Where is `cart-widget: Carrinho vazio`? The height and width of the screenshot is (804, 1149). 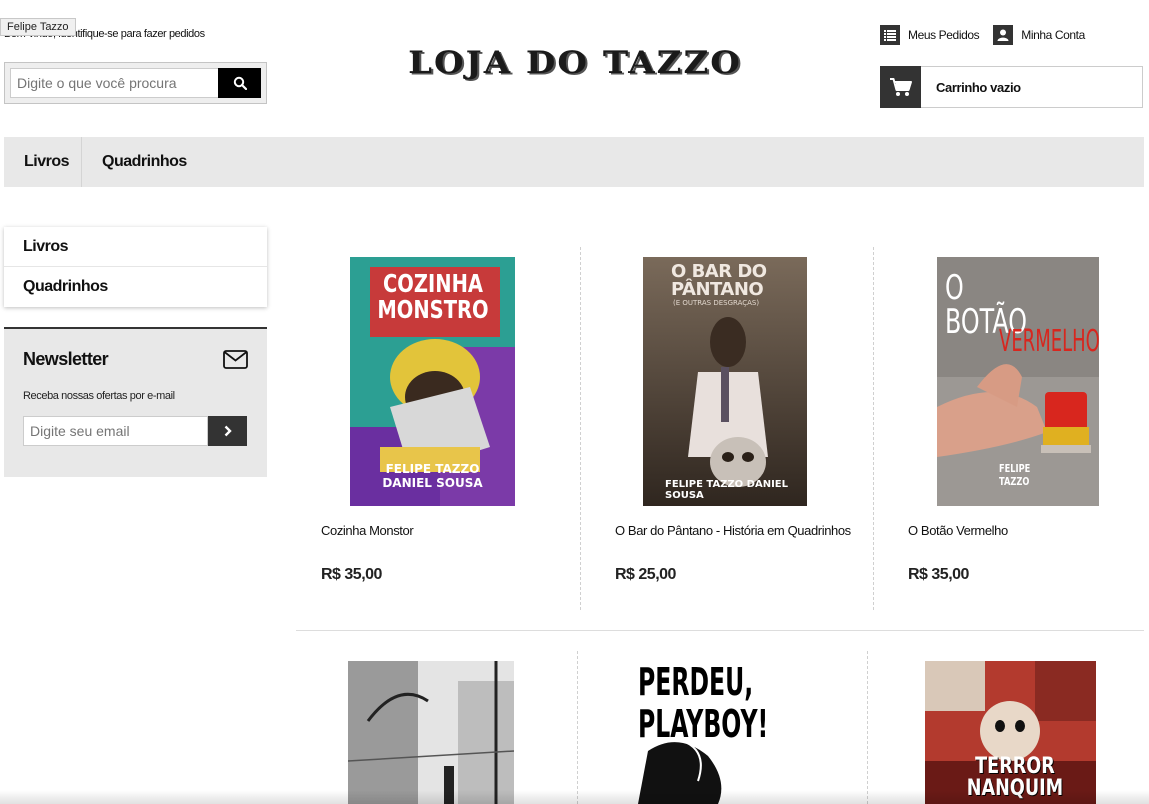 cart-widget: Carrinho vazio is located at coordinates (1011, 86).